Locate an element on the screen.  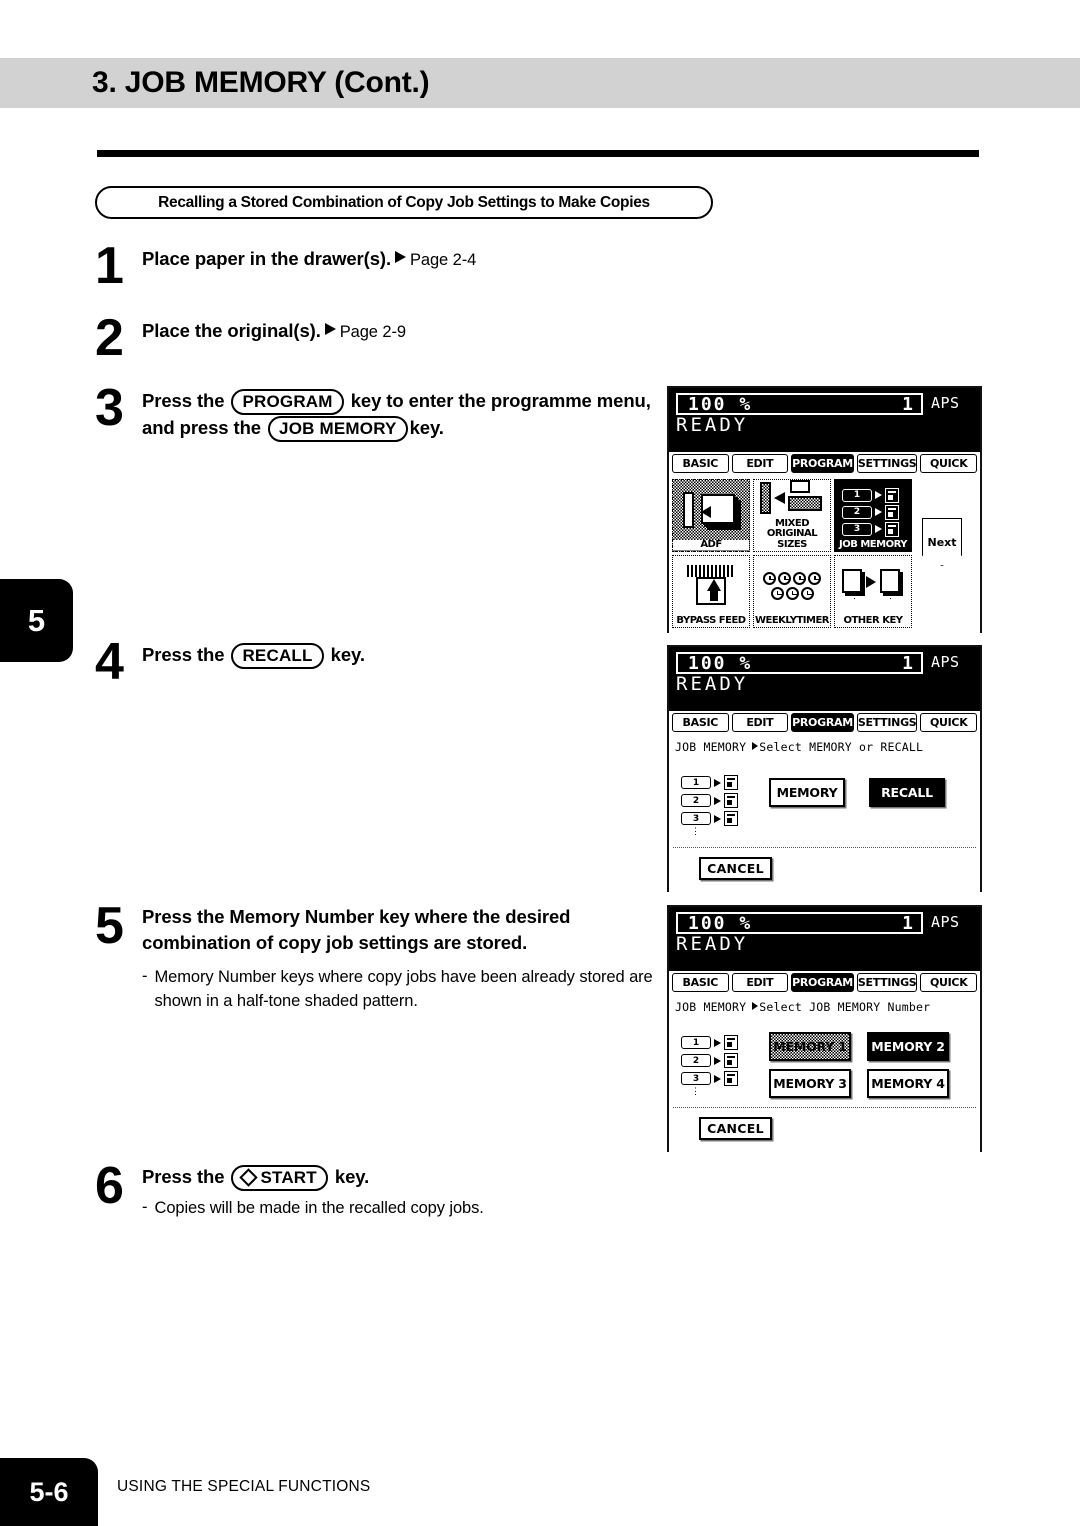
step-3-text-c: key. is located at coordinates (426, 427).